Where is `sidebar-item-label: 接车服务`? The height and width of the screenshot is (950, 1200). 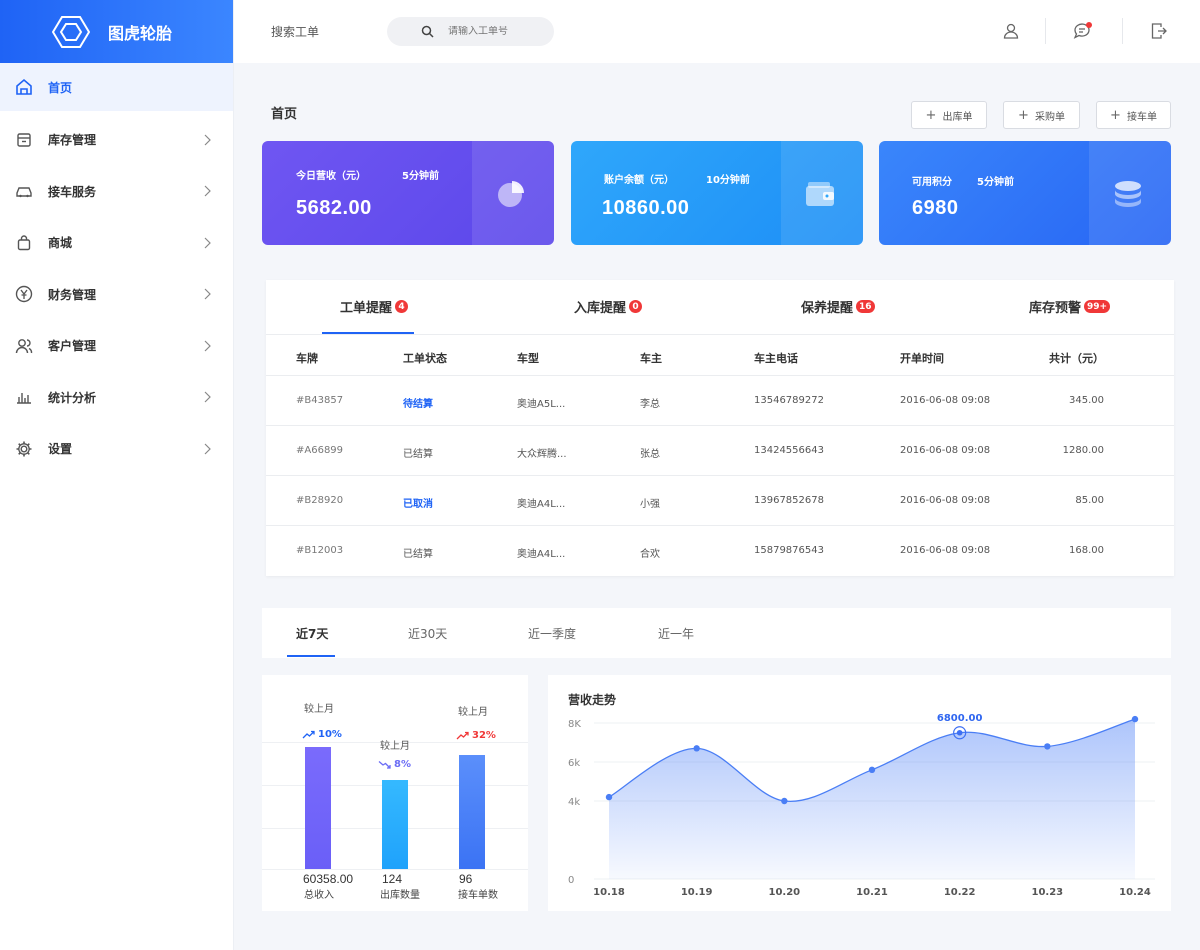 sidebar-item-label: 接车服务 is located at coordinates (72, 191).